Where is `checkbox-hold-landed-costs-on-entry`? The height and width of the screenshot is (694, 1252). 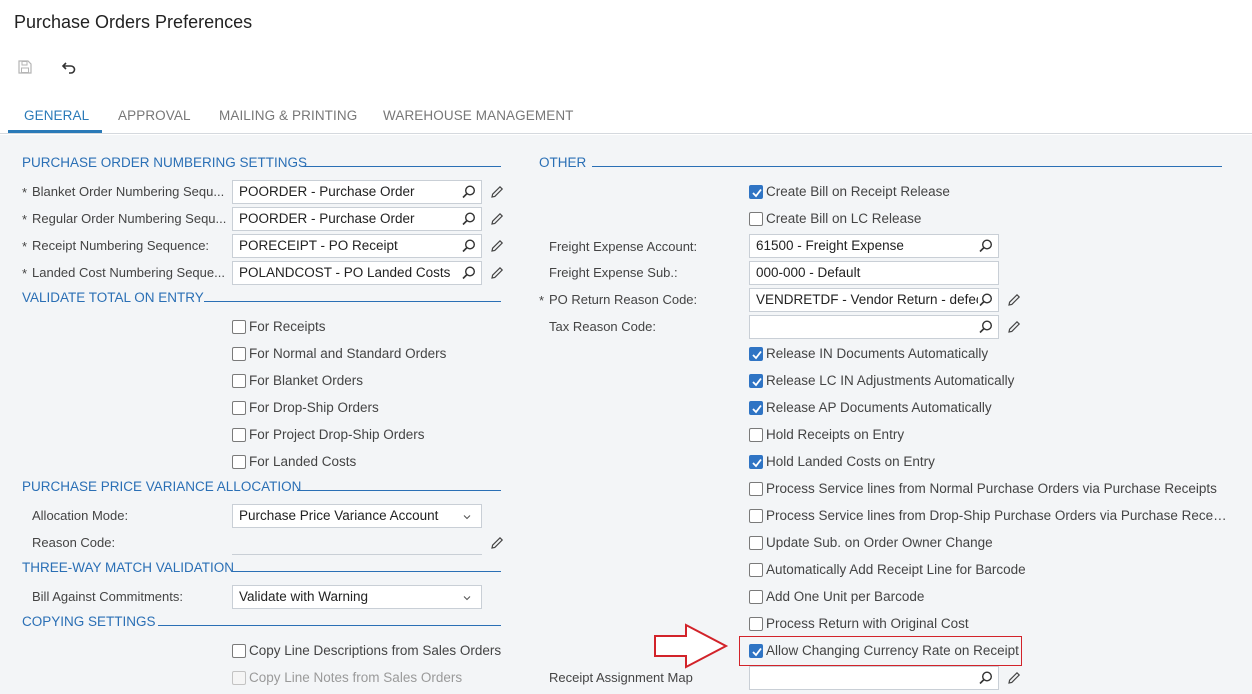
checkbox-hold-landed-costs-on-entry is located at coordinates (756, 462).